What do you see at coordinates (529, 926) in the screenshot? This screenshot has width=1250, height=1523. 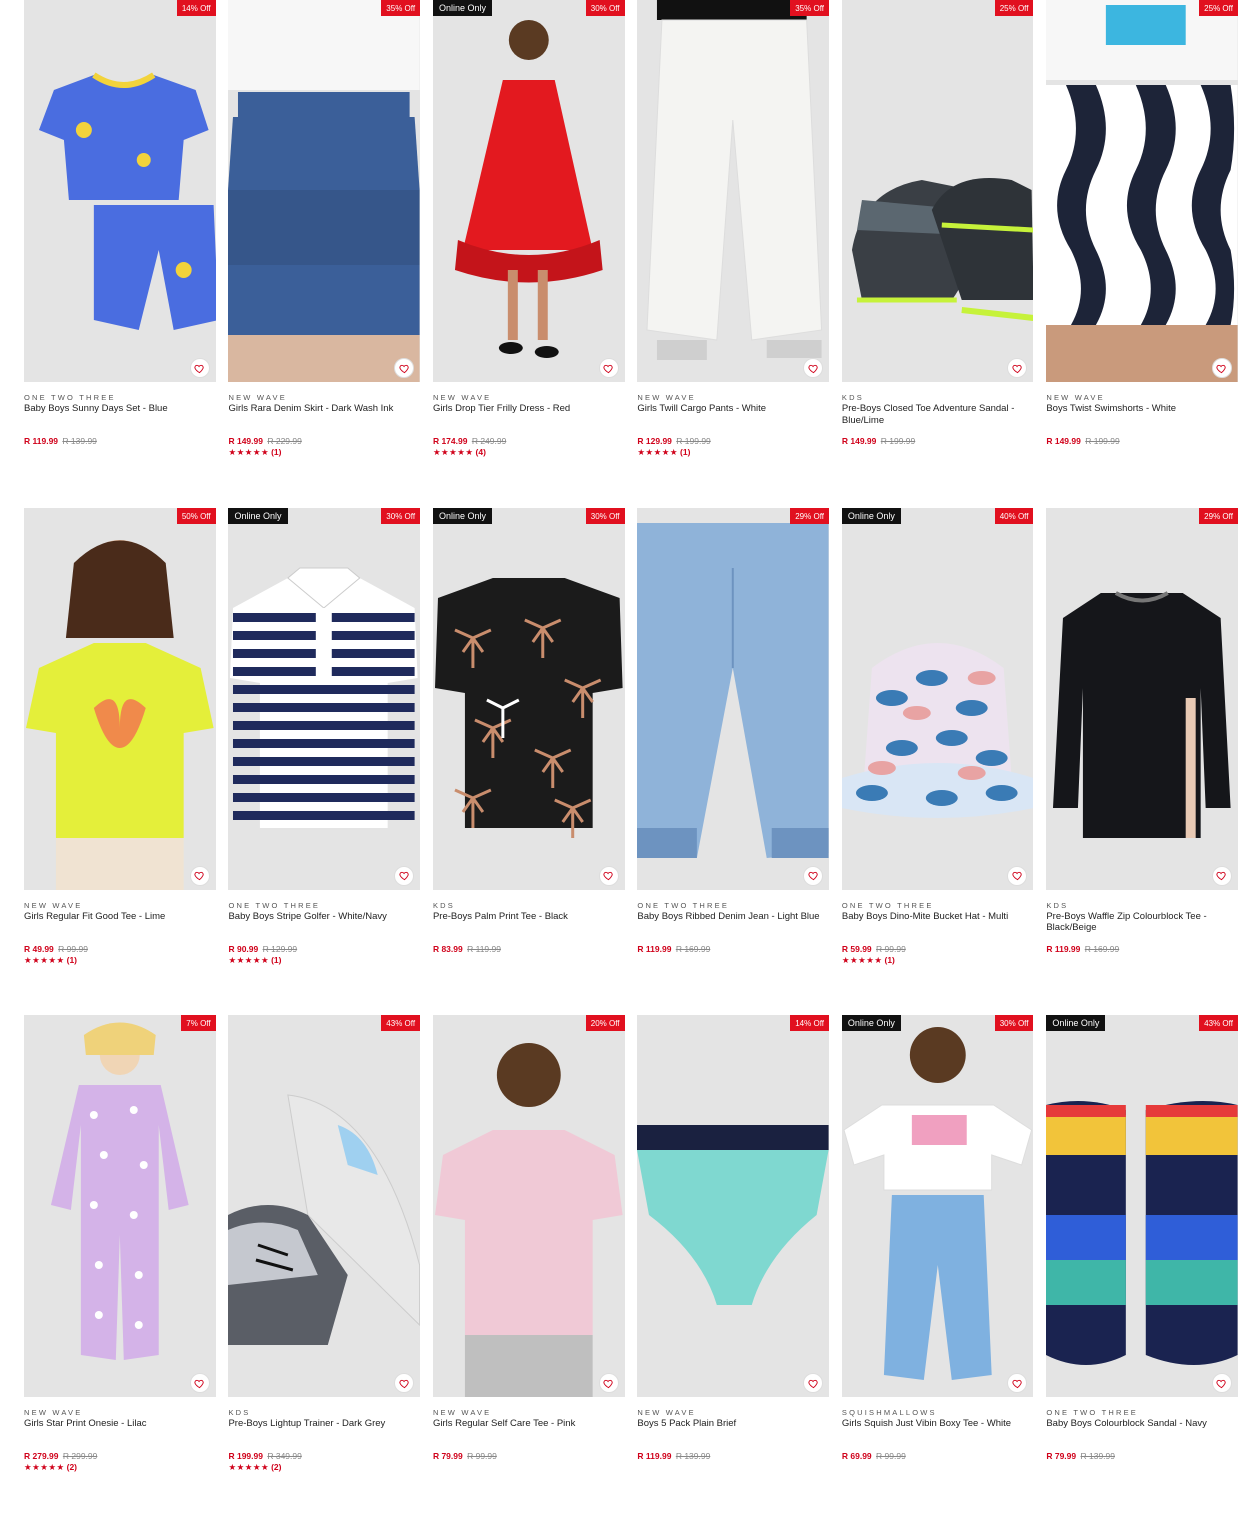 I see `product-title: Pre-Boys Palm Print Tee - Black` at bounding box center [529, 926].